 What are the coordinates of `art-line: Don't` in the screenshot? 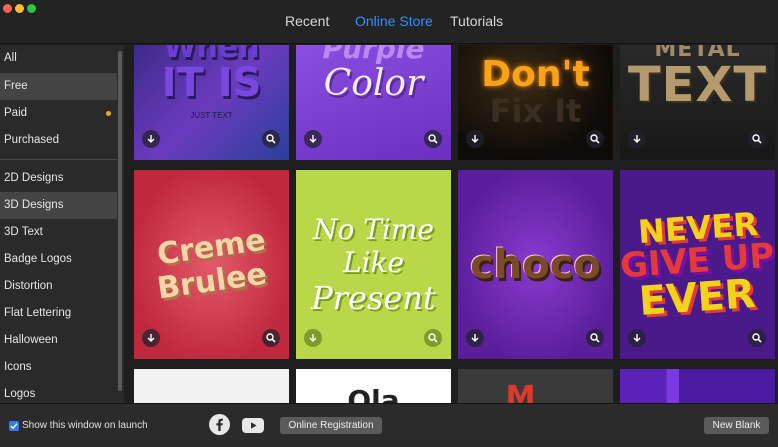 It's located at (535, 74).